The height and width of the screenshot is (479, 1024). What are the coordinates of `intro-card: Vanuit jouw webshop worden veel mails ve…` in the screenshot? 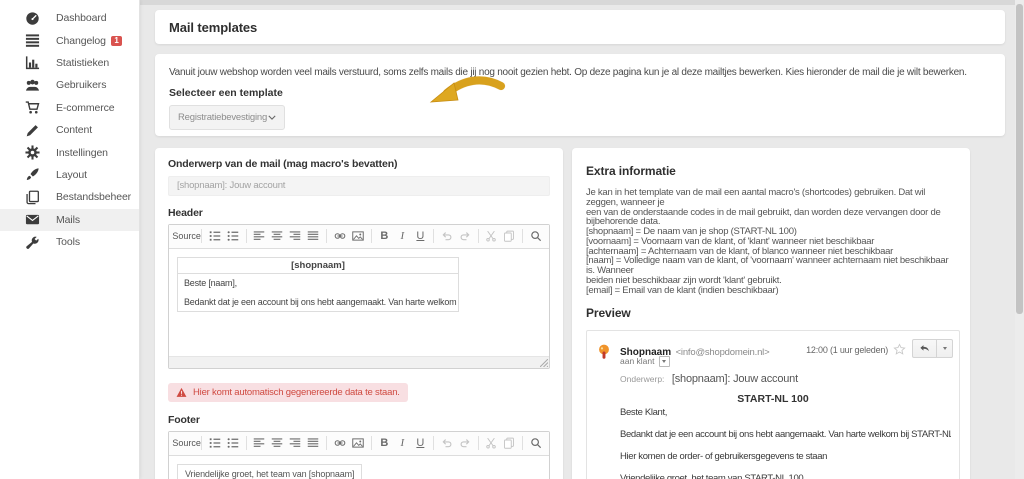 It's located at (580, 95).